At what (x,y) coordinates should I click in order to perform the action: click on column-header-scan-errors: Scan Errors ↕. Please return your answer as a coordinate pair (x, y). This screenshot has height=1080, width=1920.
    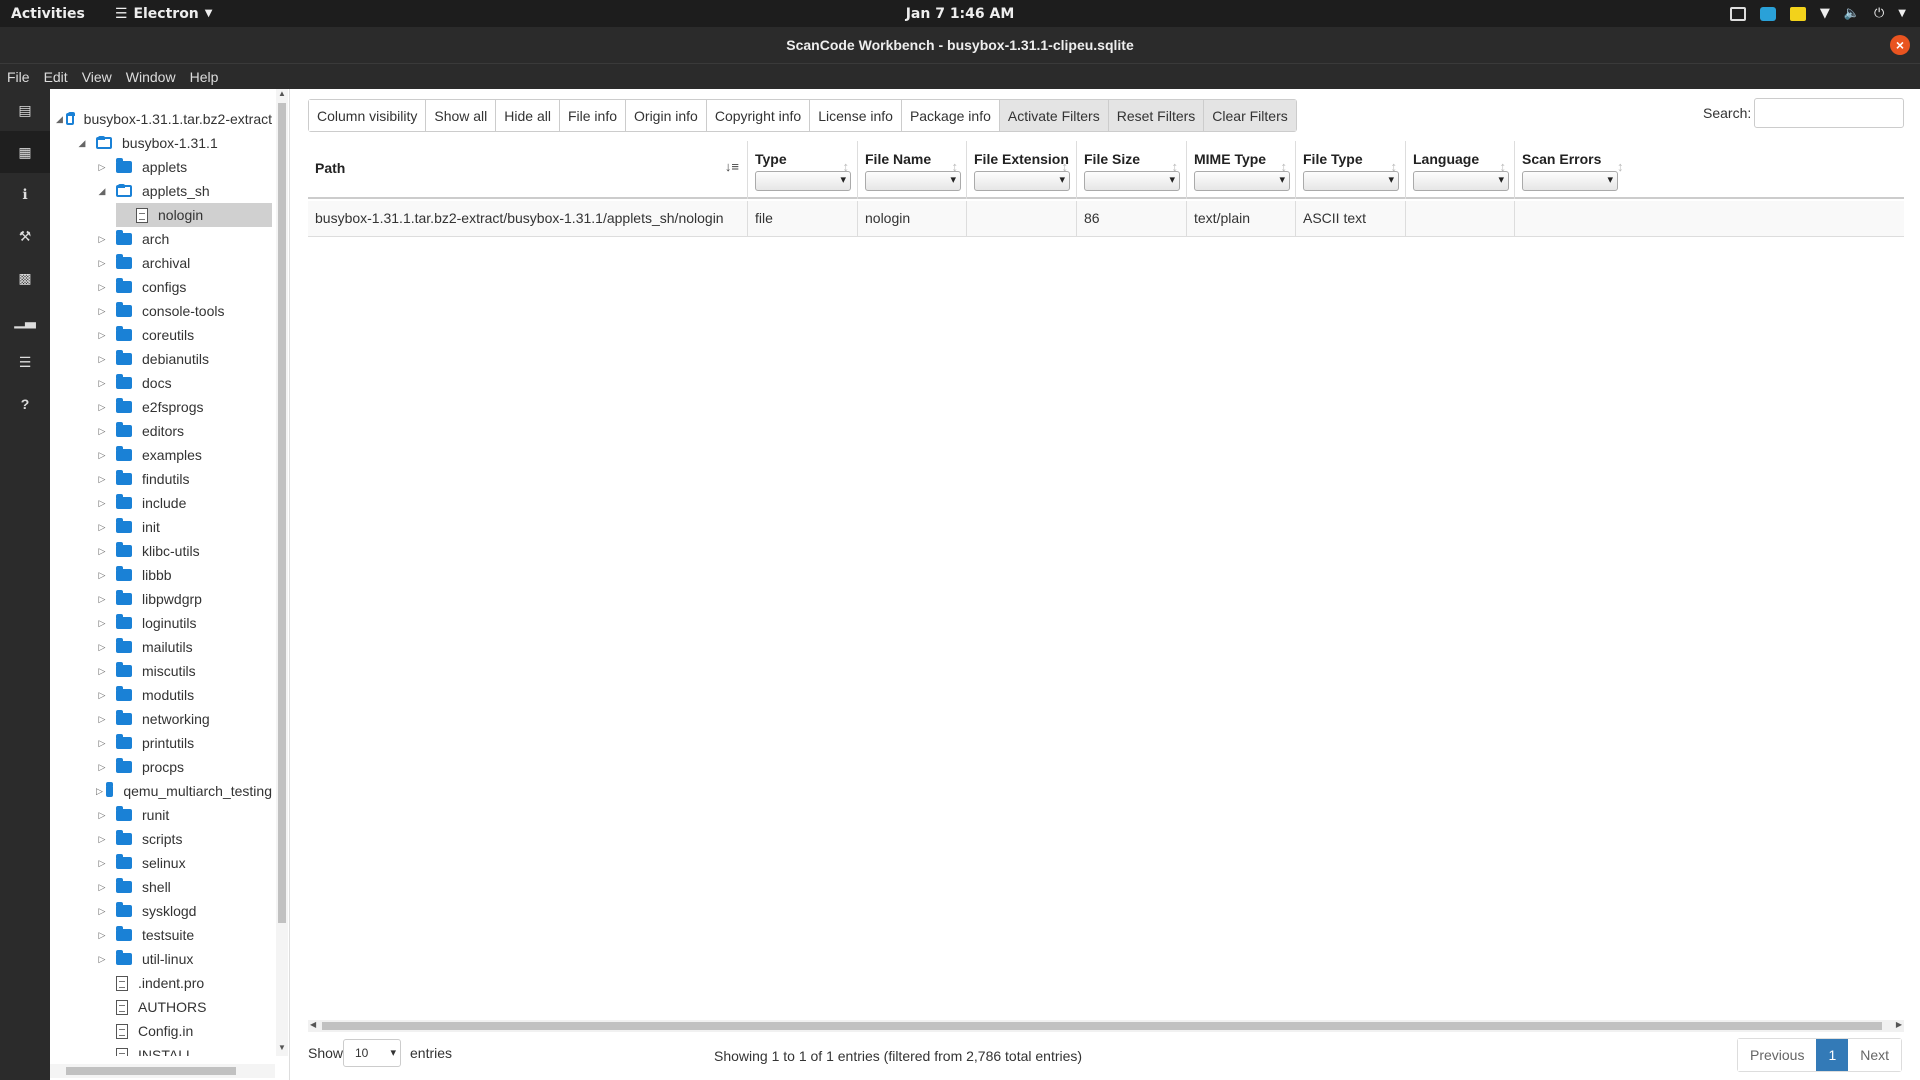
    Looking at the image, I should click on (1709, 170).